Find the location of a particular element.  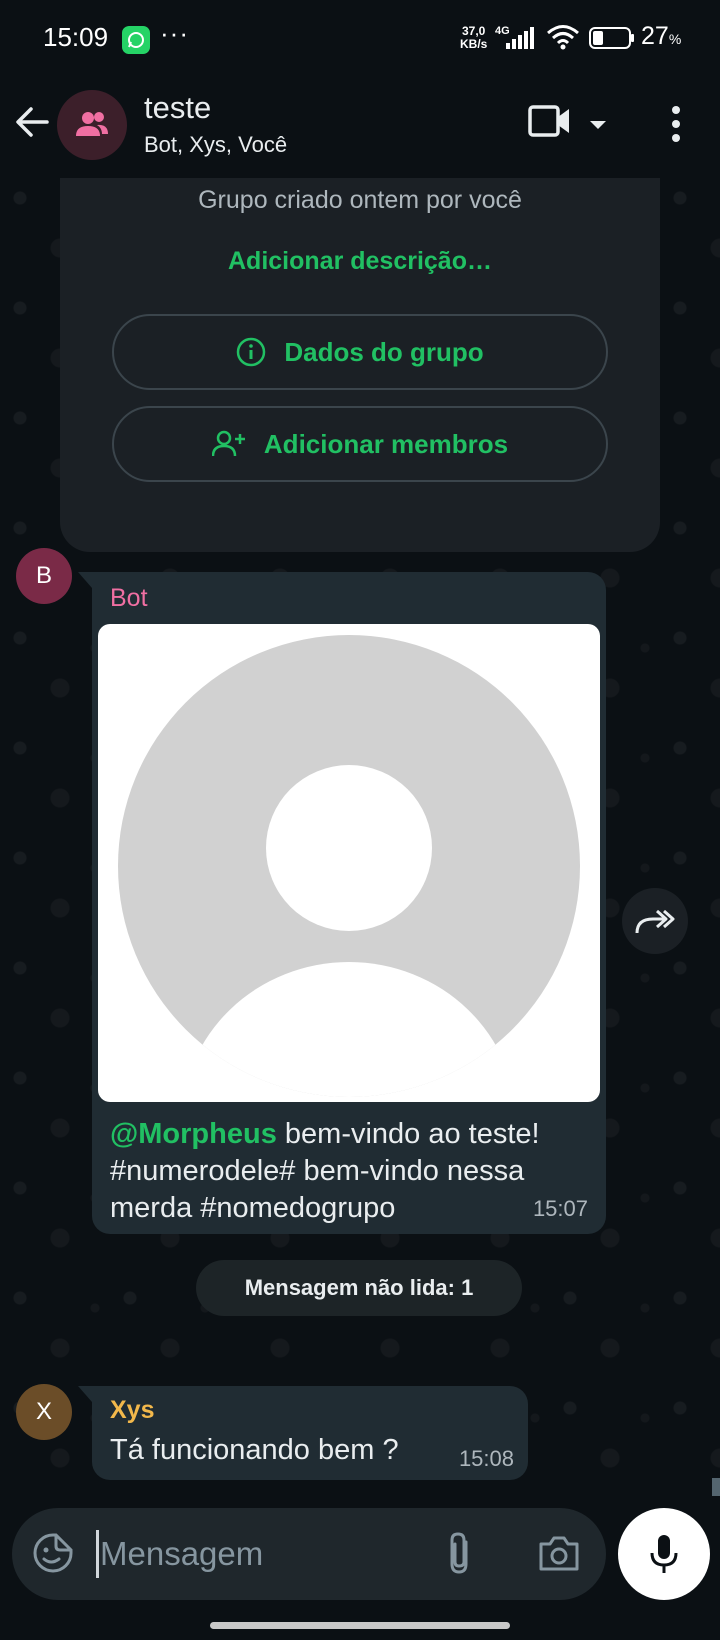

message-composer is located at coordinates (309, 1554).